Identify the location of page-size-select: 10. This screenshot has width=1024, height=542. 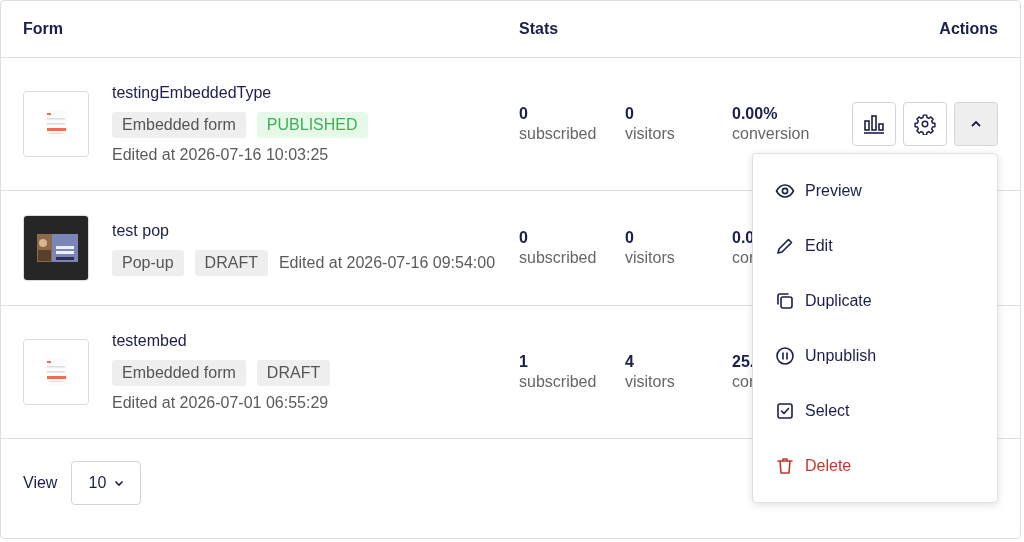
(106, 483).